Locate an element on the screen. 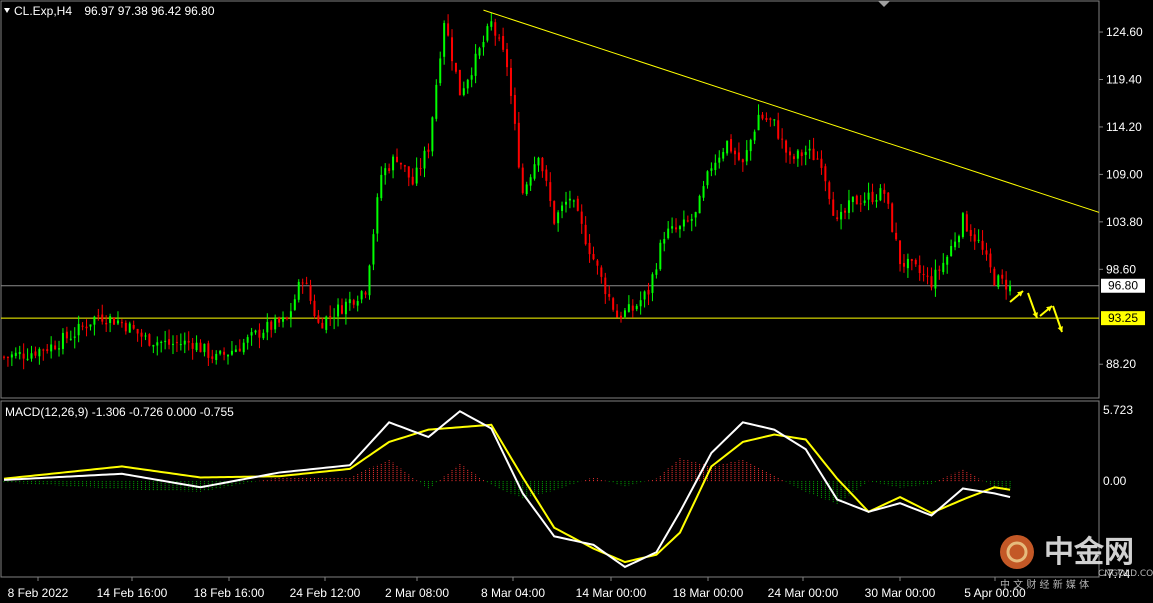  time-tick-label: 2 Mar 08:00 is located at coordinates (417, 593).